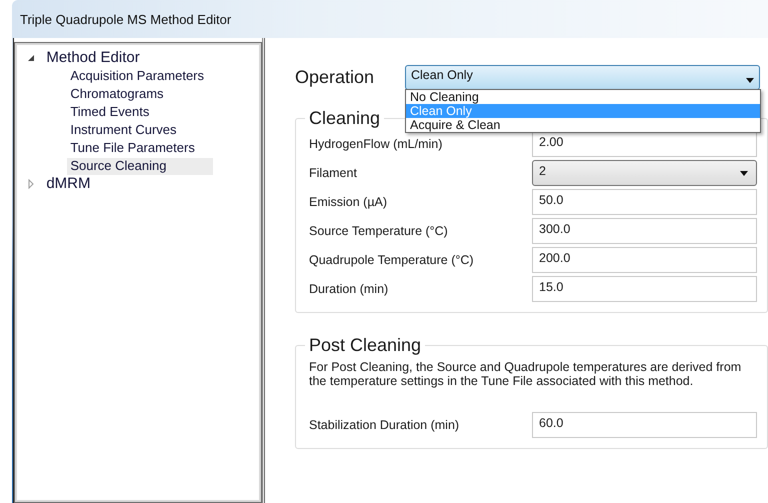  I want to click on window-title: Triple Quadrupole MS Method Editor, so click(390, 19).